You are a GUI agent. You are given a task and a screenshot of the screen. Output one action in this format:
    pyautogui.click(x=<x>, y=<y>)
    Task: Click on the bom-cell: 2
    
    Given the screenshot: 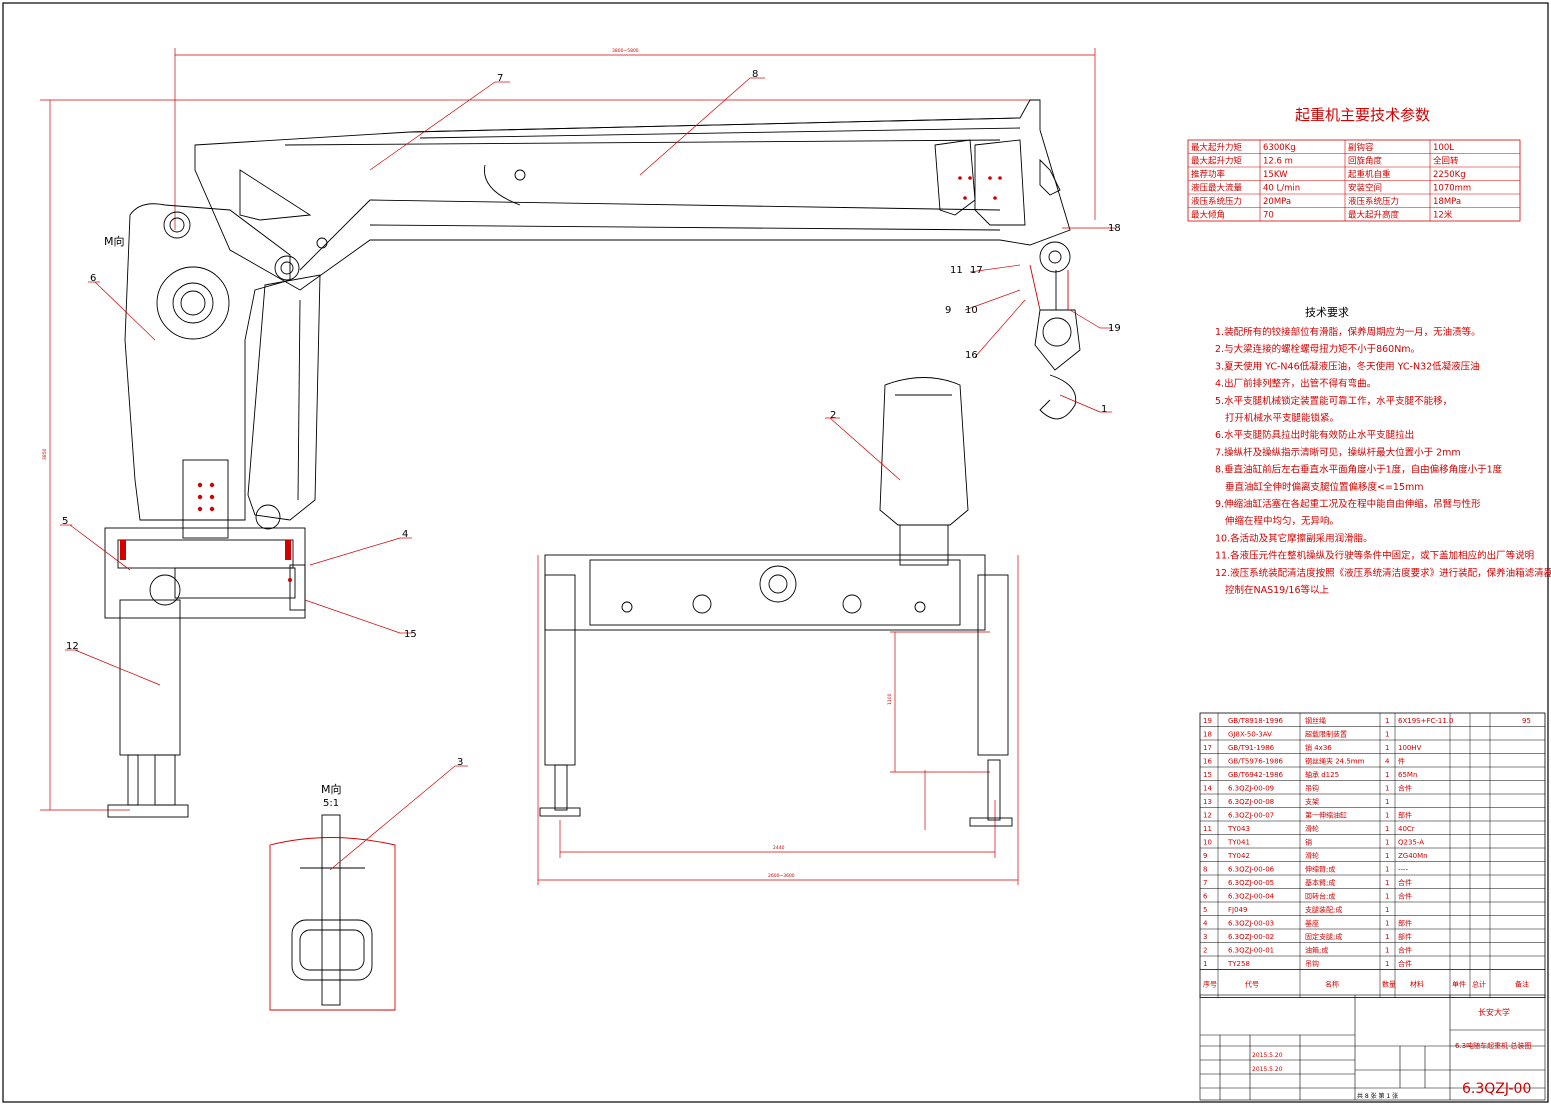 What is the action you would take?
    pyautogui.click(x=1205, y=951)
    